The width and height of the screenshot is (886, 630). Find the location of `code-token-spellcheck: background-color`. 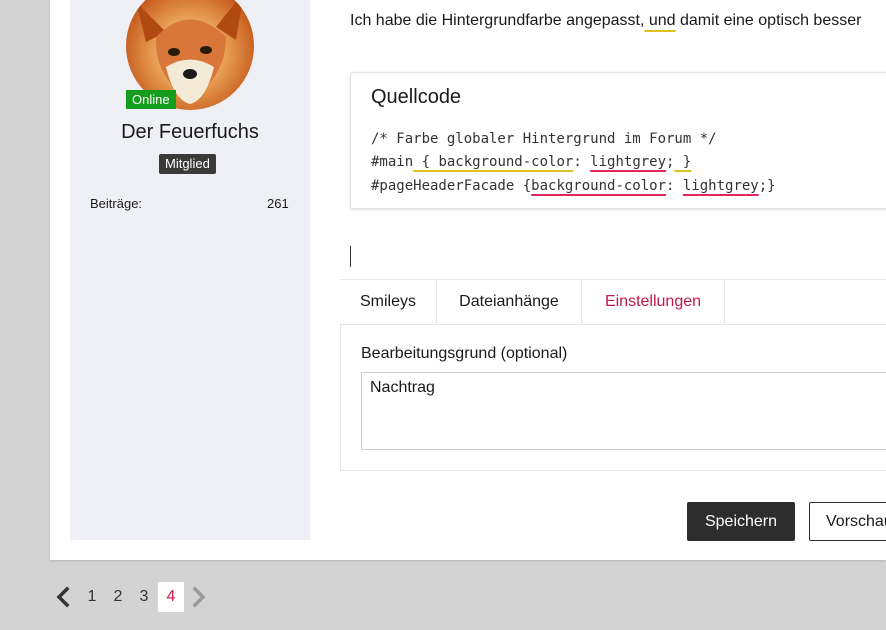

code-token-spellcheck: background-color is located at coordinates (599, 186).